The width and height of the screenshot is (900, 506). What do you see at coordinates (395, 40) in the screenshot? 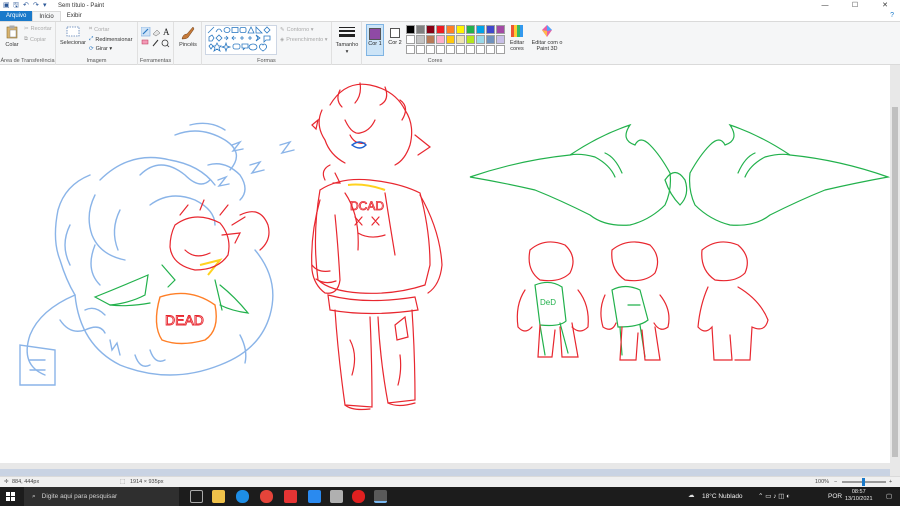
I see `color2-button: Cor 2` at bounding box center [395, 40].